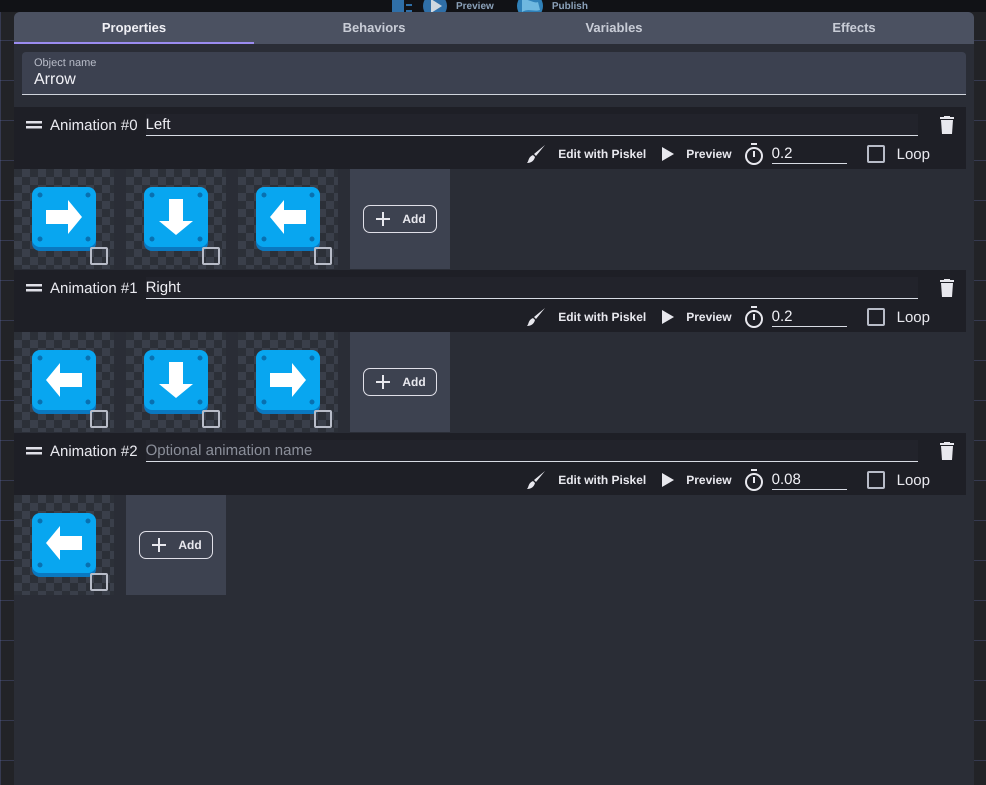 This screenshot has height=785, width=986. What do you see at coordinates (374, 28) in the screenshot?
I see `tab: Behaviors` at bounding box center [374, 28].